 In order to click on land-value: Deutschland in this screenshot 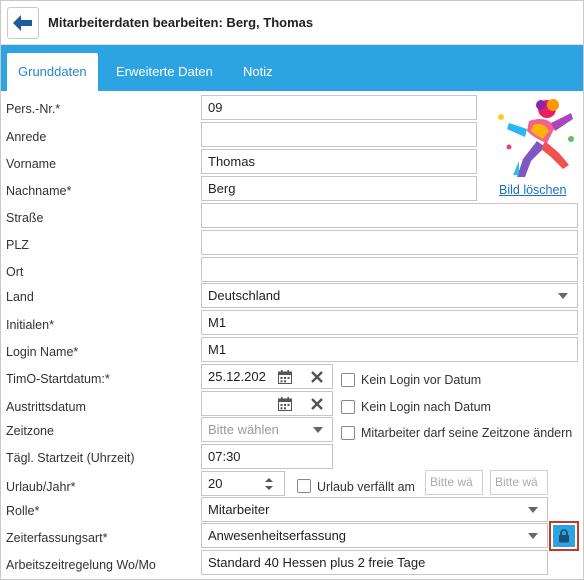, I will do `click(244, 295)`.